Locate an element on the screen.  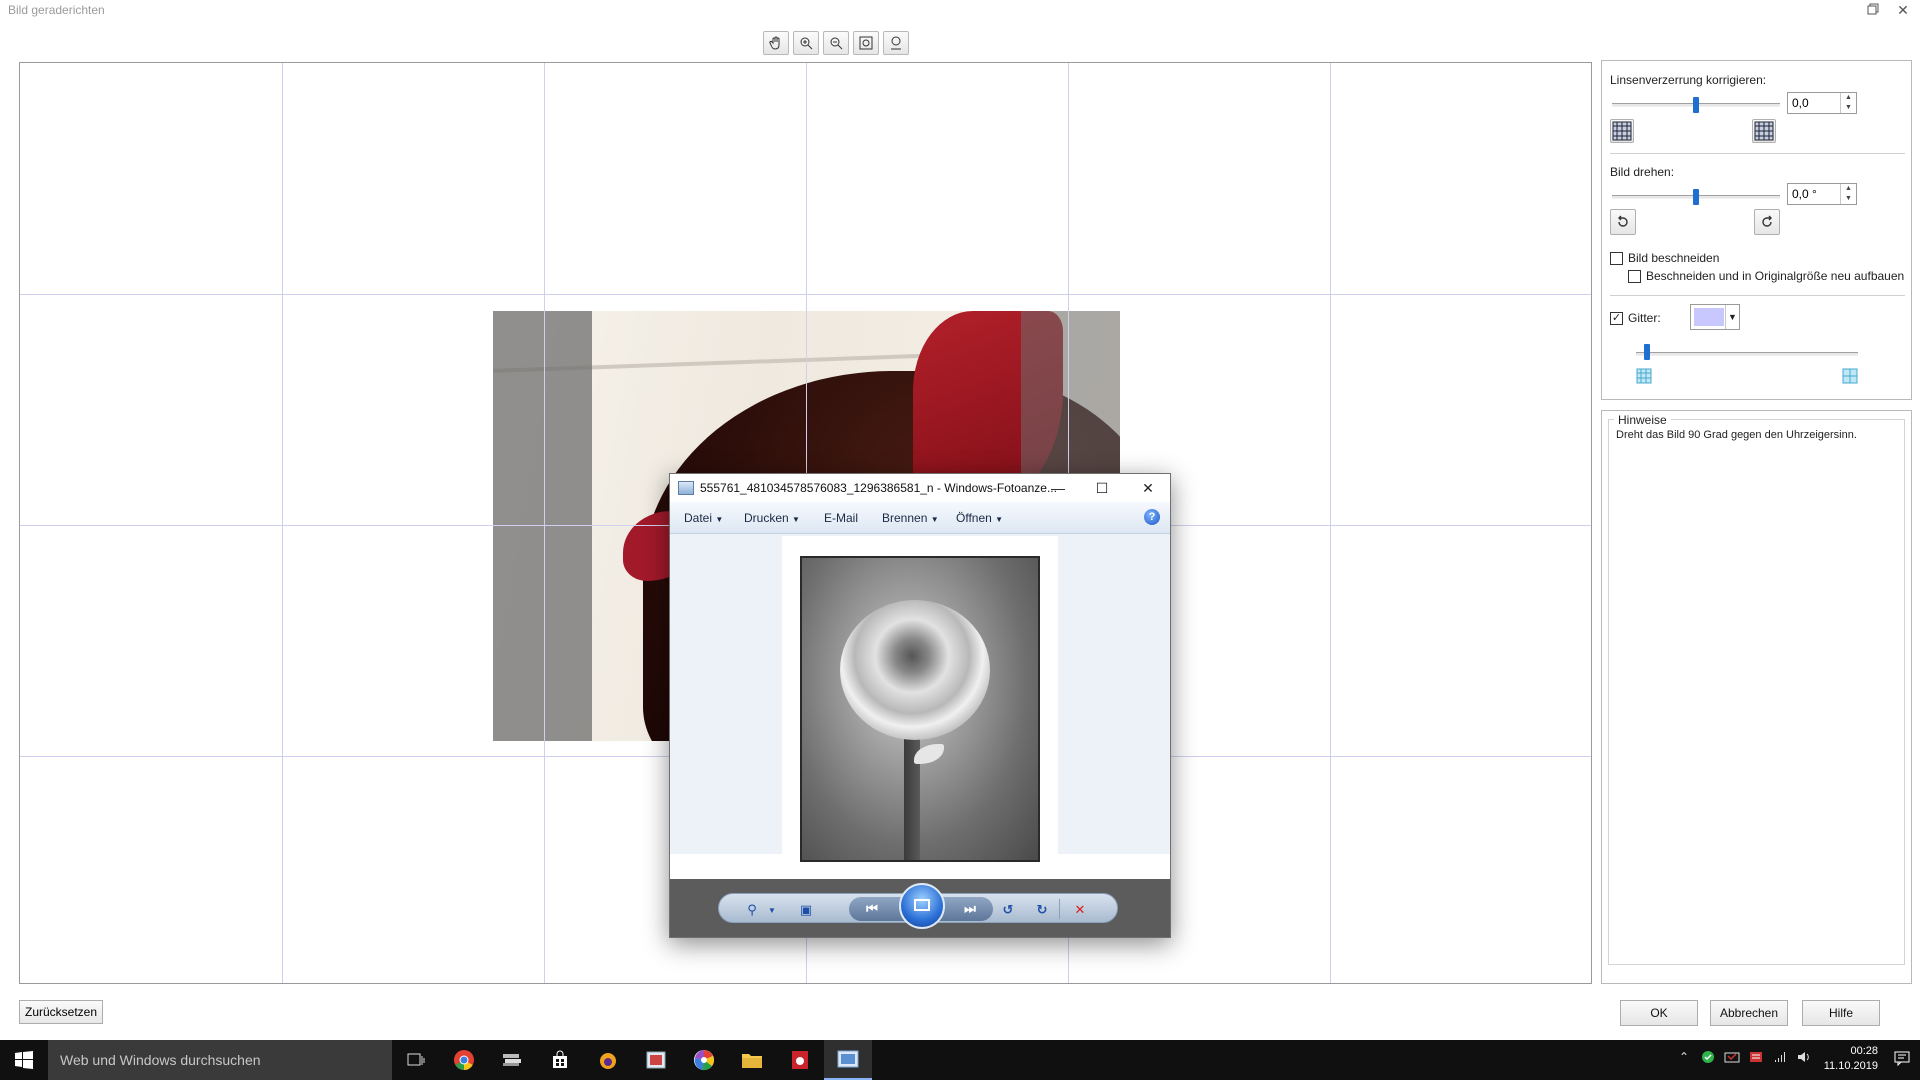
menu-email: E-Mail is located at coordinates (841, 518).